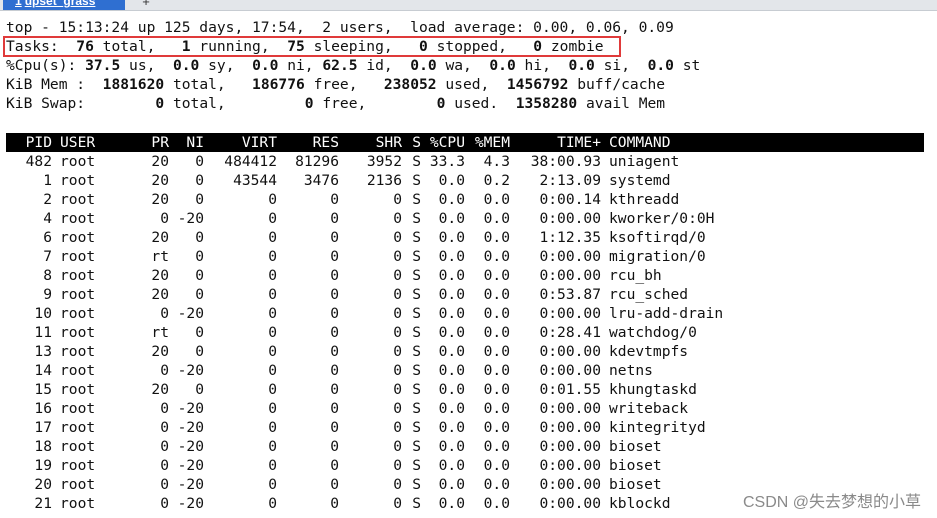 The height and width of the screenshot is (518, 937). What do you see at coordinates (631, 370) in the screenshot?
I see `cell-command: netns` at bounding box center [631, 370].